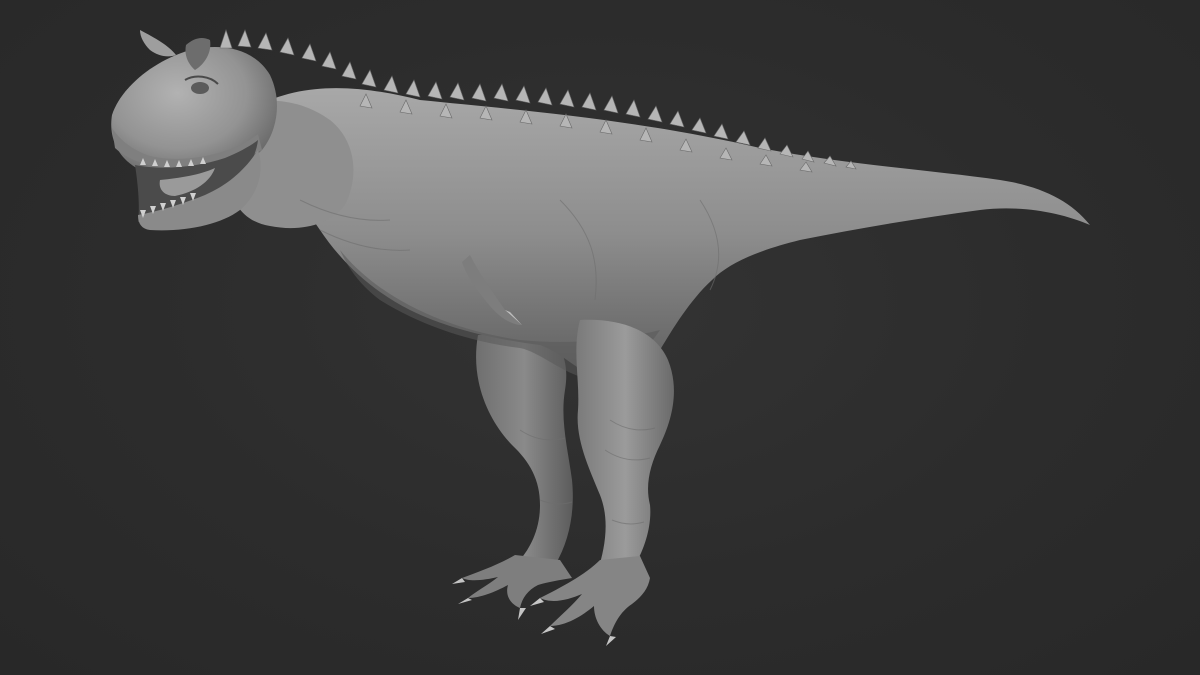 Image resolution: width=1200 pixels, height=675 pixels. I want to click on eye, so click(200, 88).